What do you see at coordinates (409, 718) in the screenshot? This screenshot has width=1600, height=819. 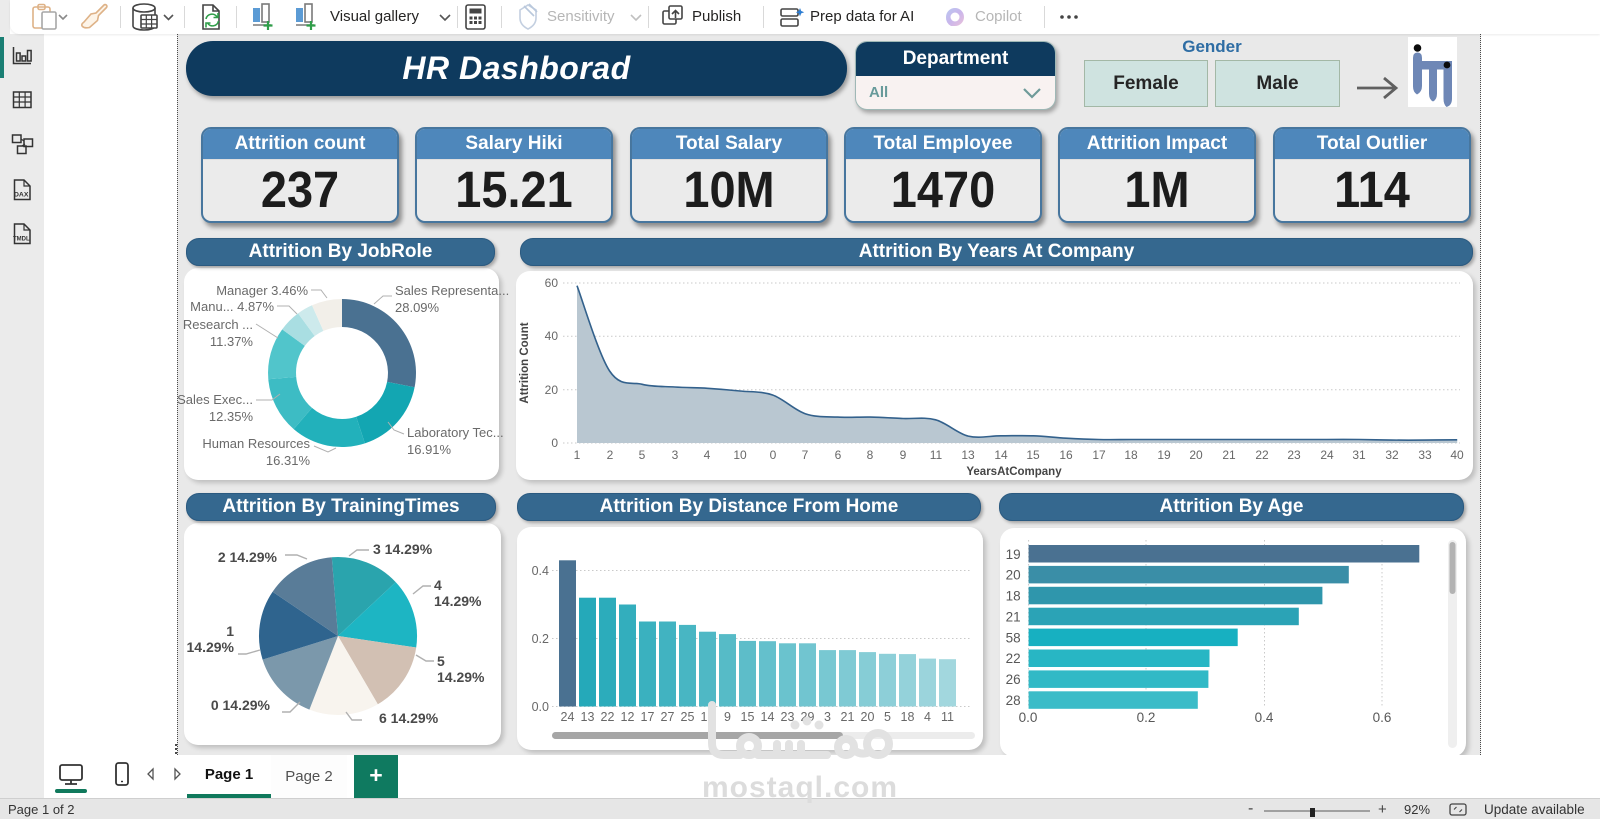 I see `svg-text: 6 14.29%` at bounding box center [409, 718].